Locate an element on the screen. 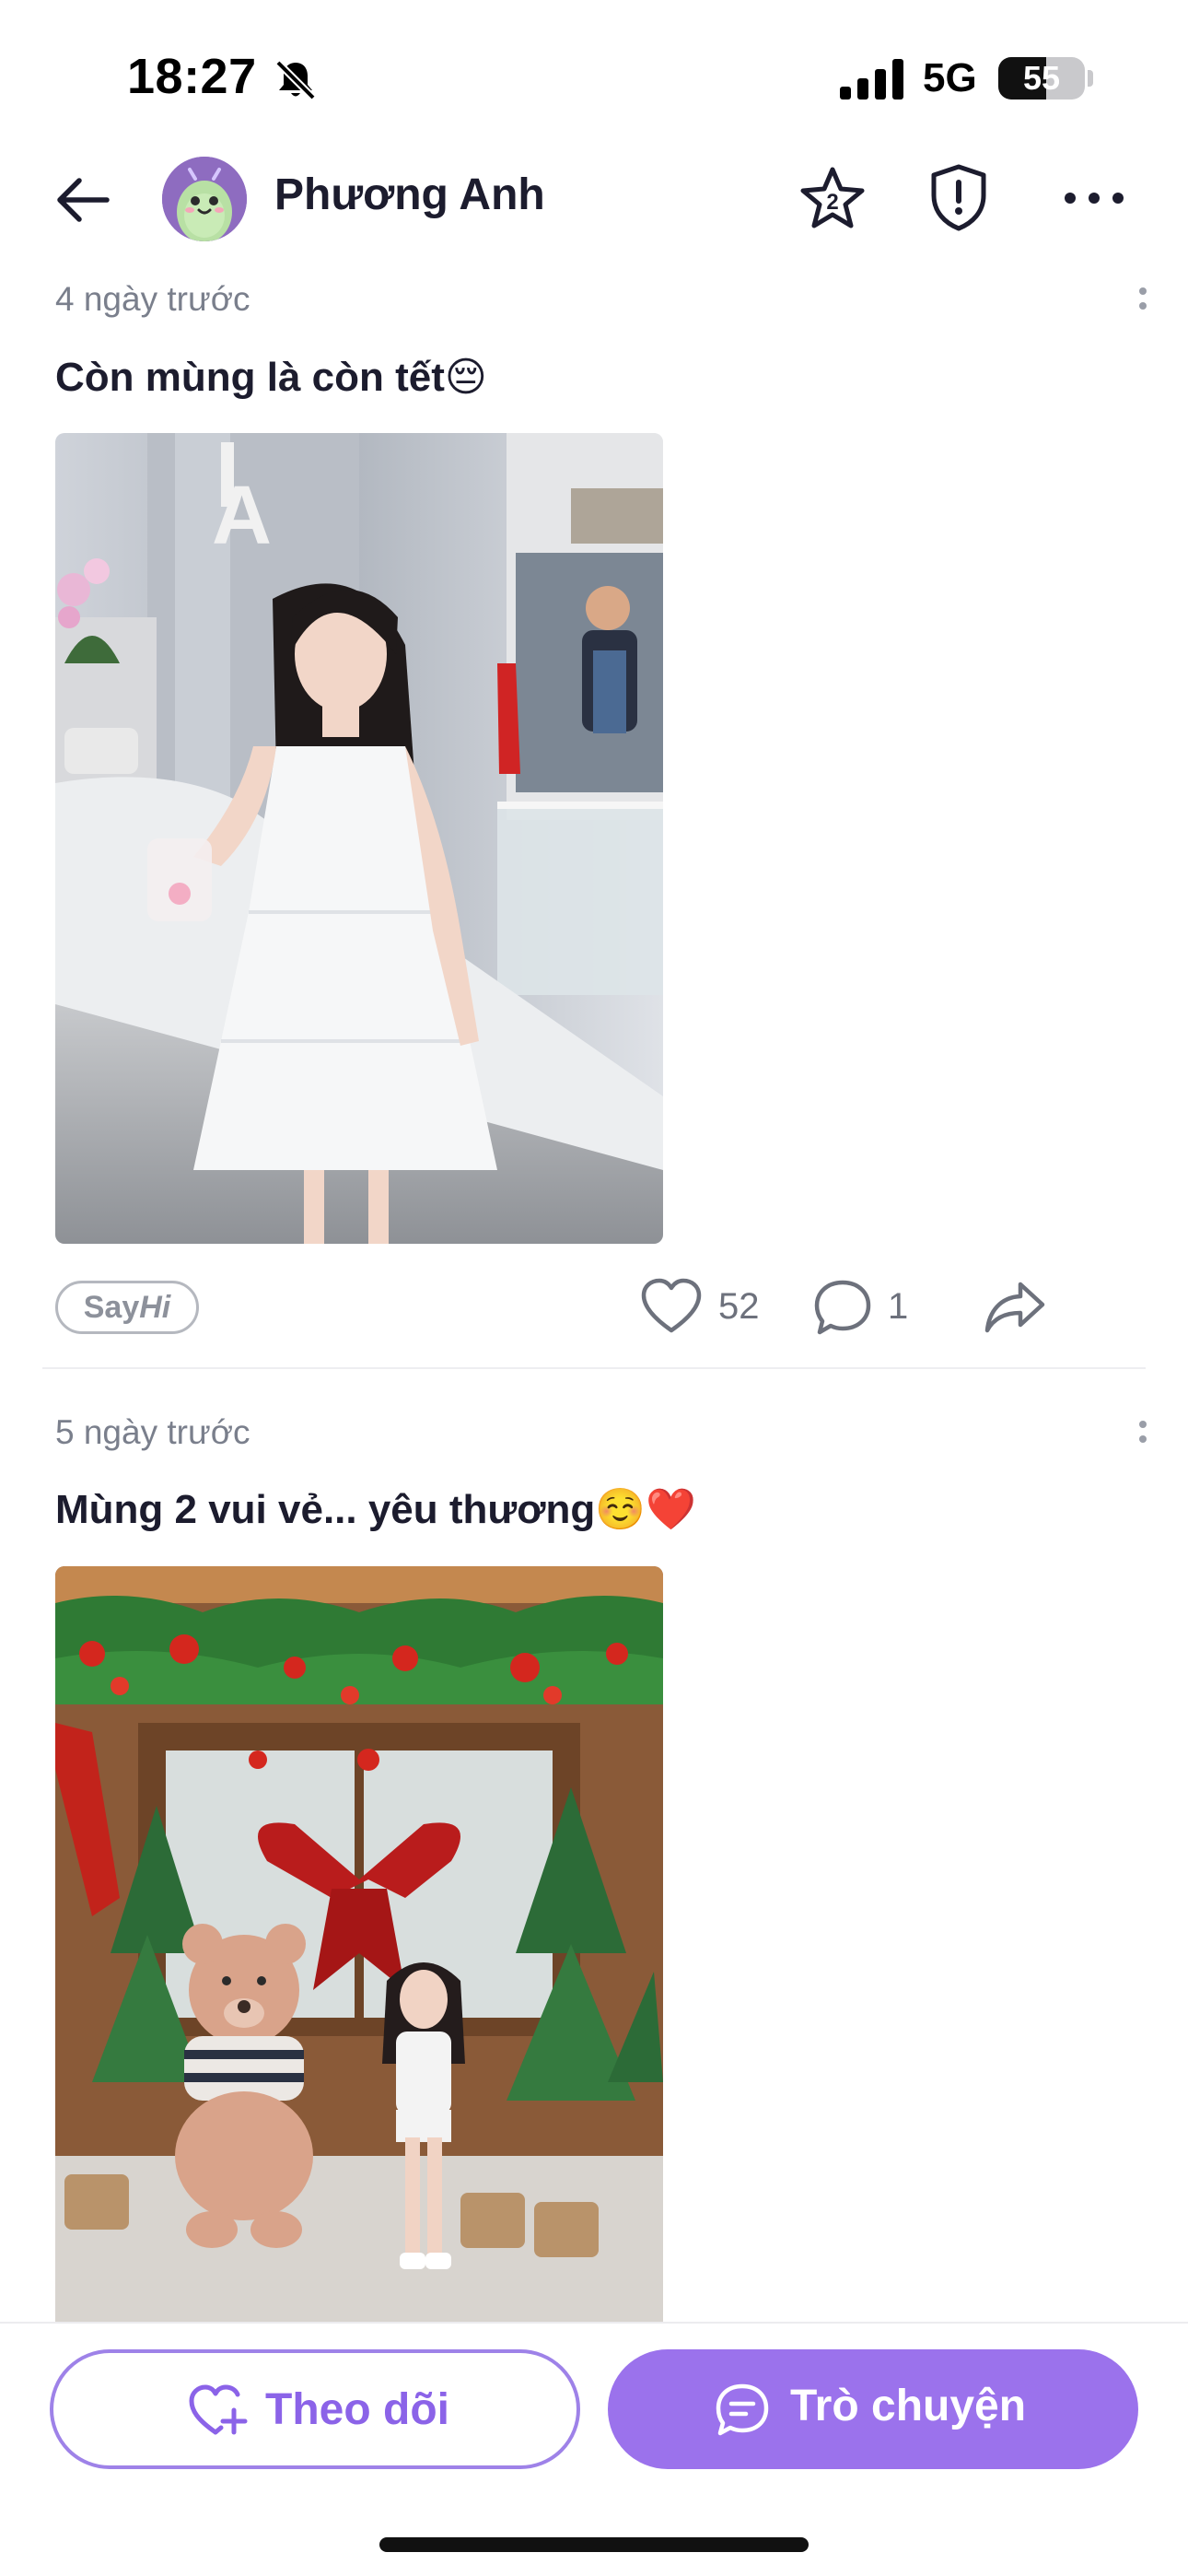 The height and width of the screenshot is (2576, 1188). sayhi-label: Say is located at coordinates (111, 1307).